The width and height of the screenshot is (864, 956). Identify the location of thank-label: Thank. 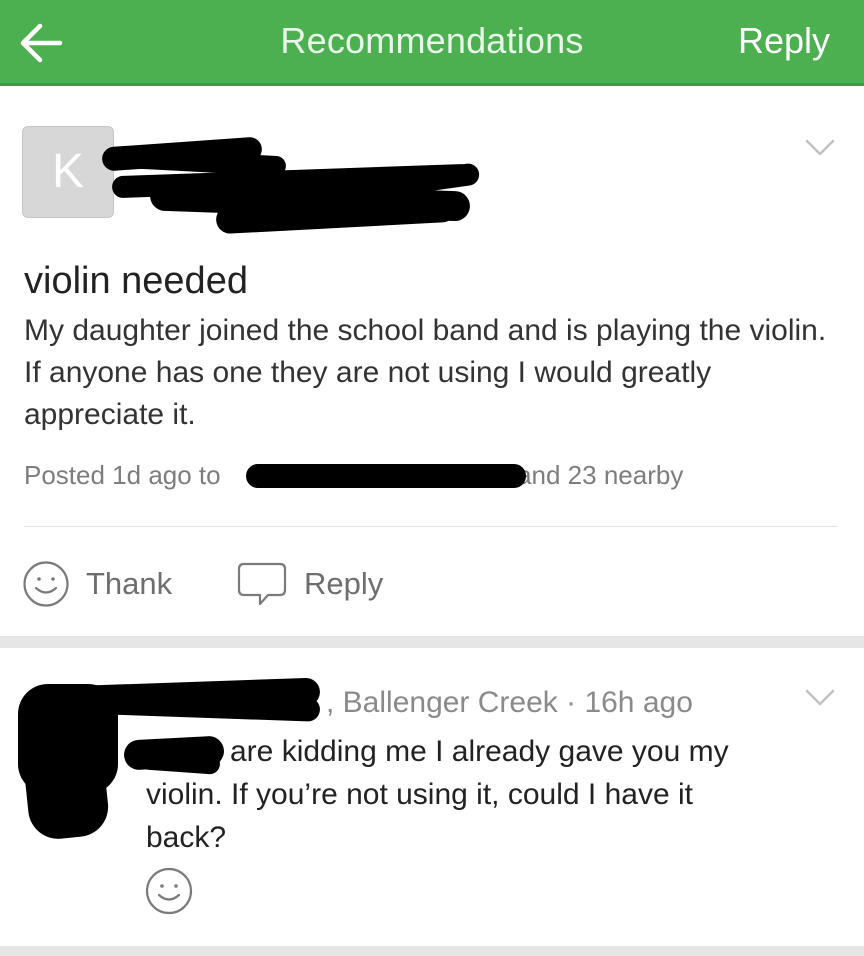
(129, 583).